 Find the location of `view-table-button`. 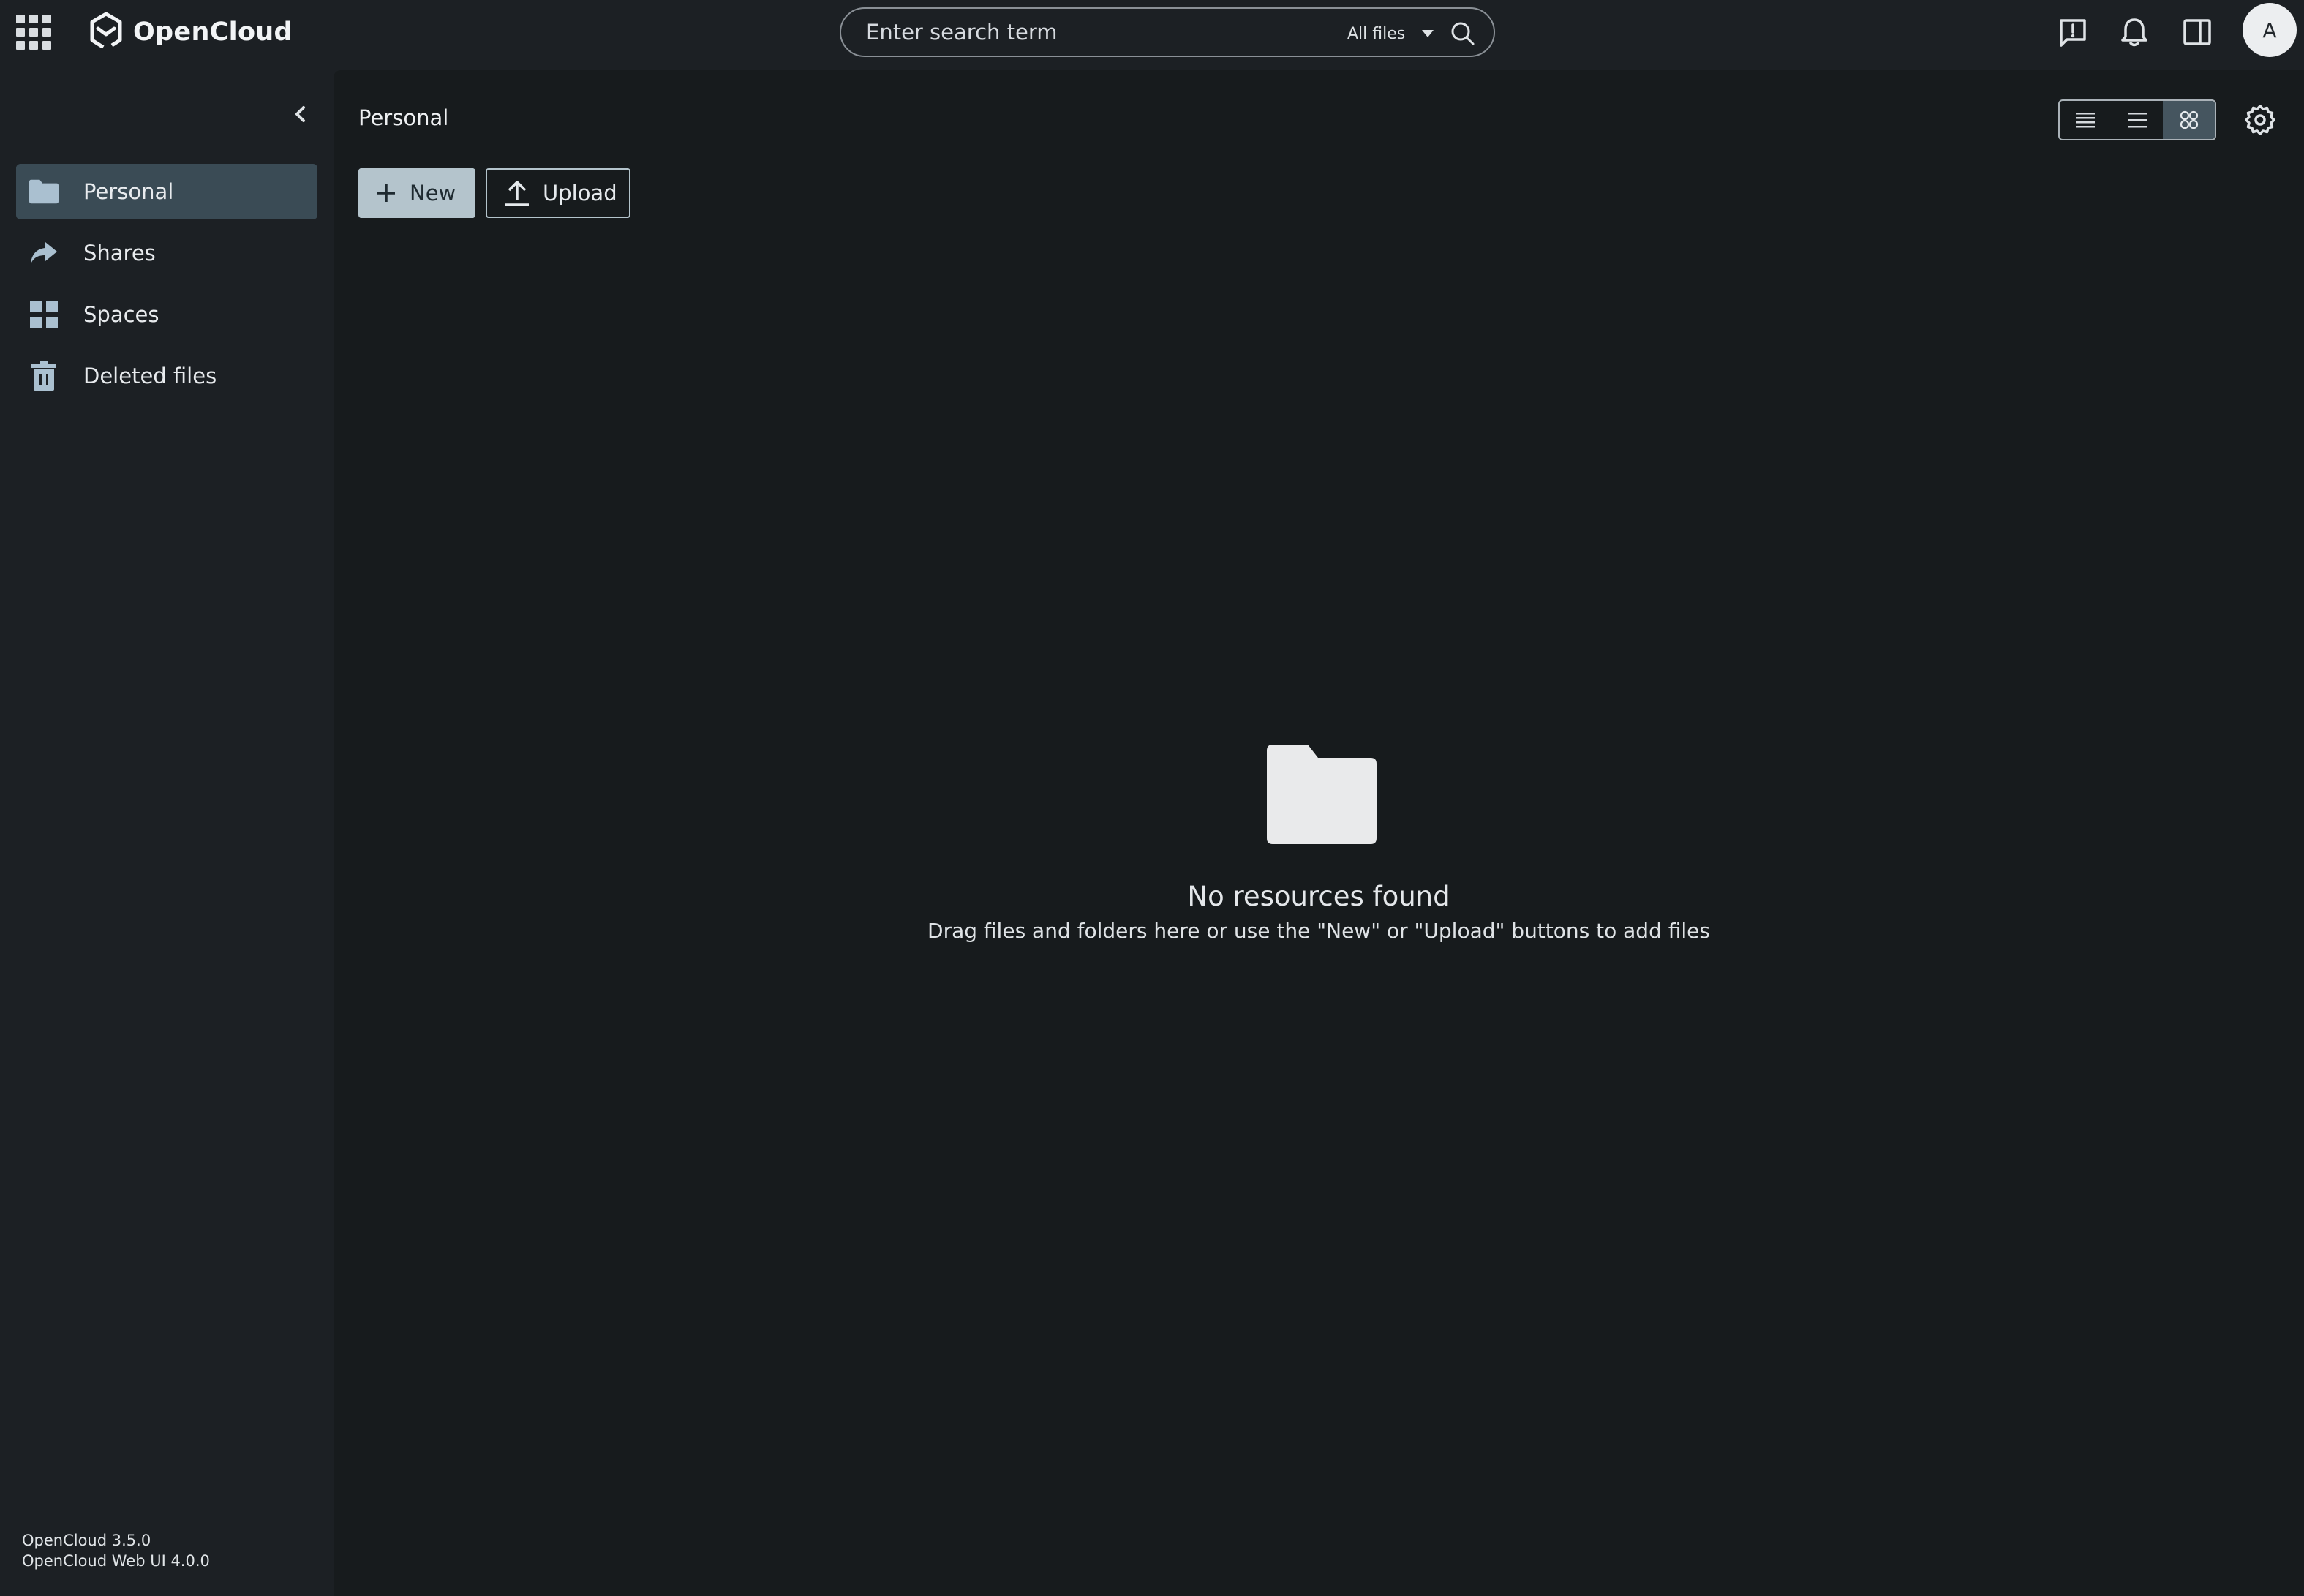

view-table-button is located at coordinates (2138, 120).